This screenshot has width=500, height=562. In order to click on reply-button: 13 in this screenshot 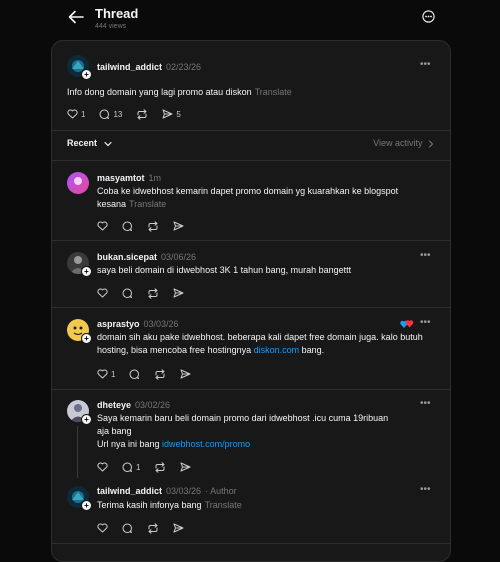, I will do `click(110, 114)`.